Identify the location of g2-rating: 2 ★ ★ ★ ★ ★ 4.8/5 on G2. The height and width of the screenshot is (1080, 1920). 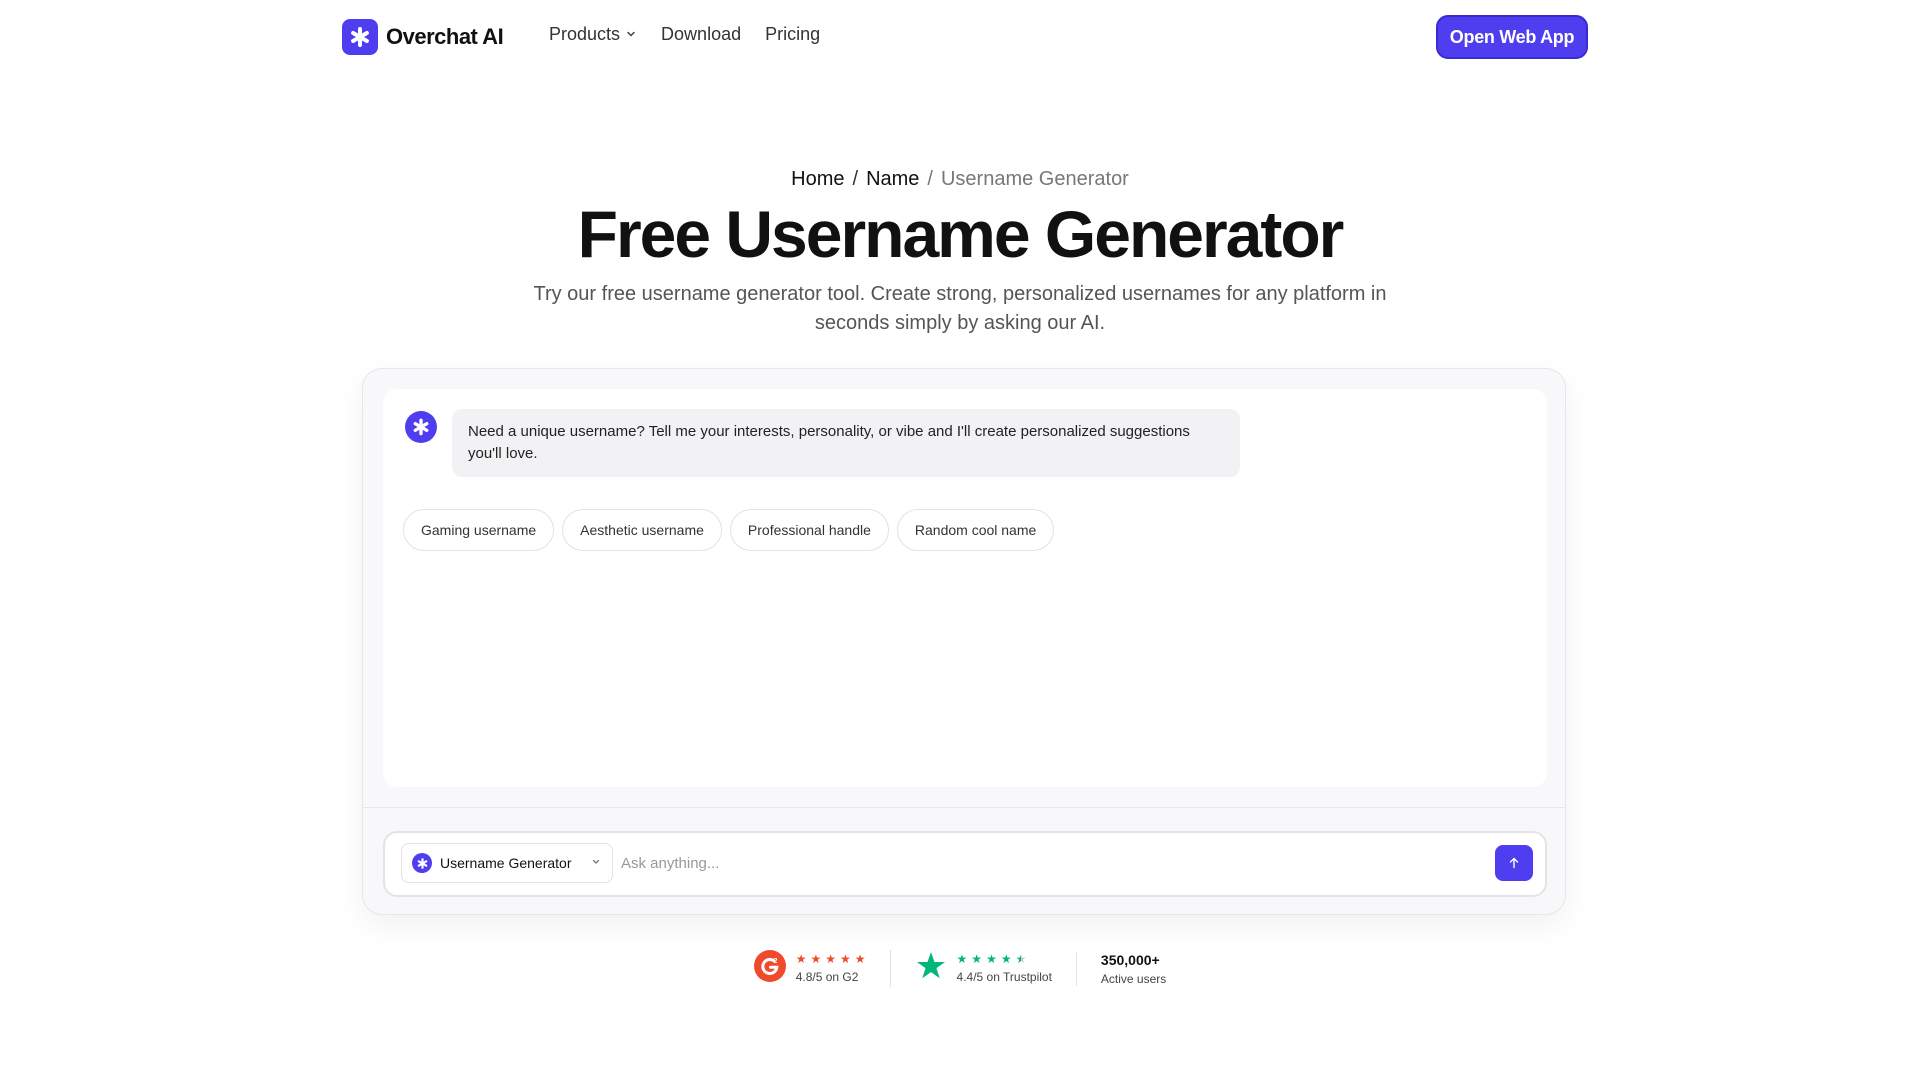
(810, 968).